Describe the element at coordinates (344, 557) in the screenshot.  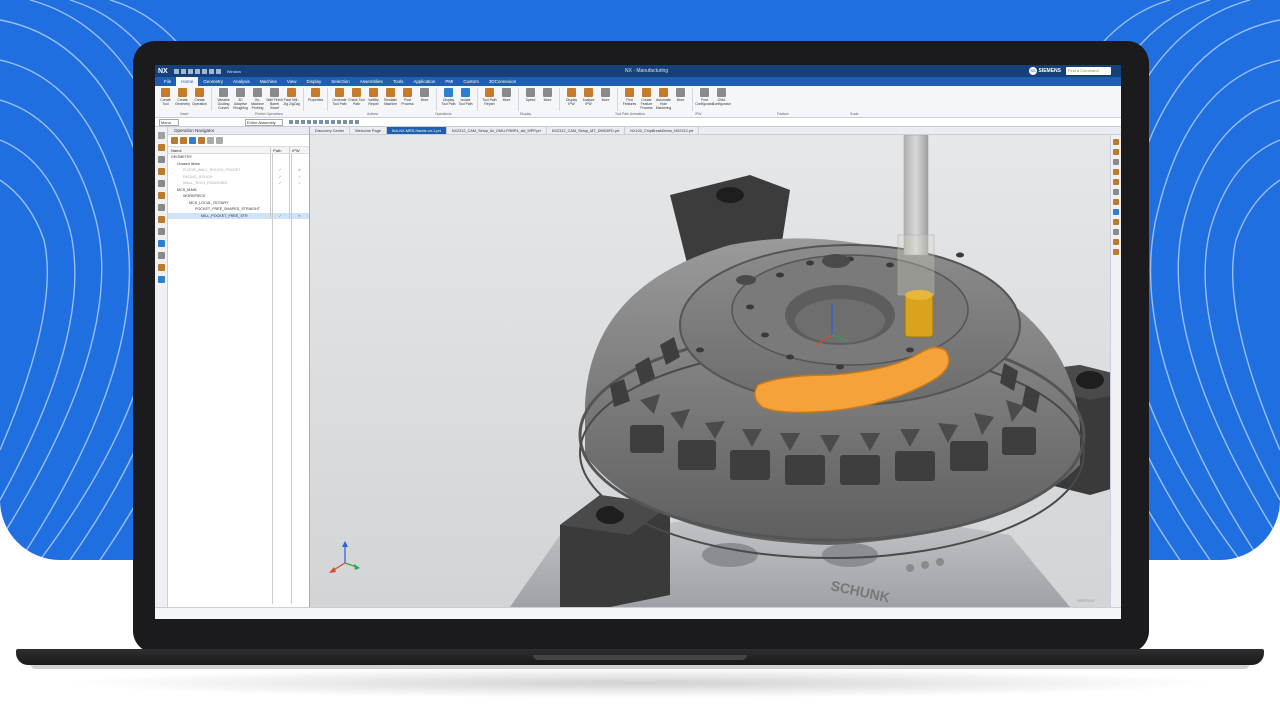
I see `view-triad` at that location.